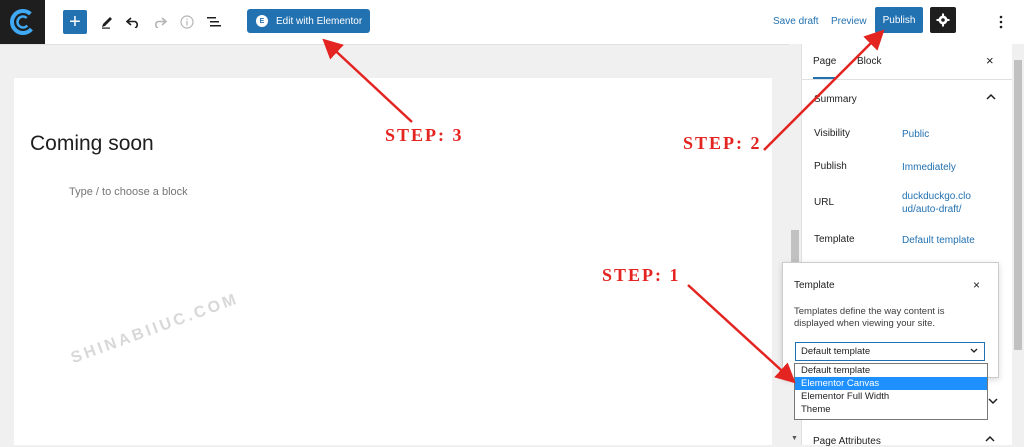  Describe the element at coordinates (891, 396) in the screenshot. I see `option-elementor-full-width: Elementor Full Width` at that location.